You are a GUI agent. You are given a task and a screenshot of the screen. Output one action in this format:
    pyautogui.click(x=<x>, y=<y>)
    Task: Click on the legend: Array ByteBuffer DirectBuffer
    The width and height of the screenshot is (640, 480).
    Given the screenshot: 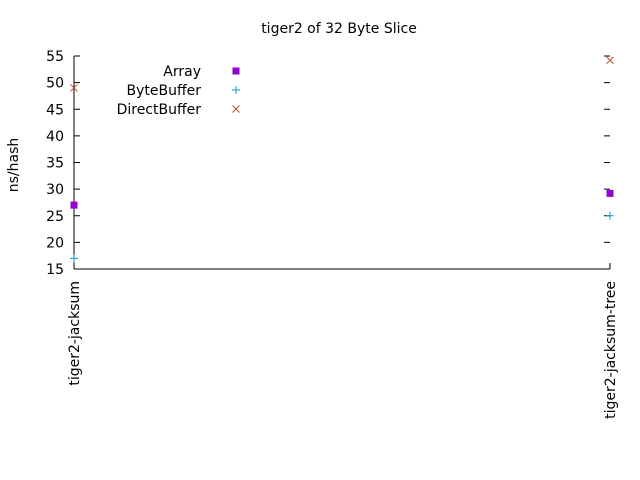 What is the action you would take?
    pyautogui.click(x=178, y=91)
    